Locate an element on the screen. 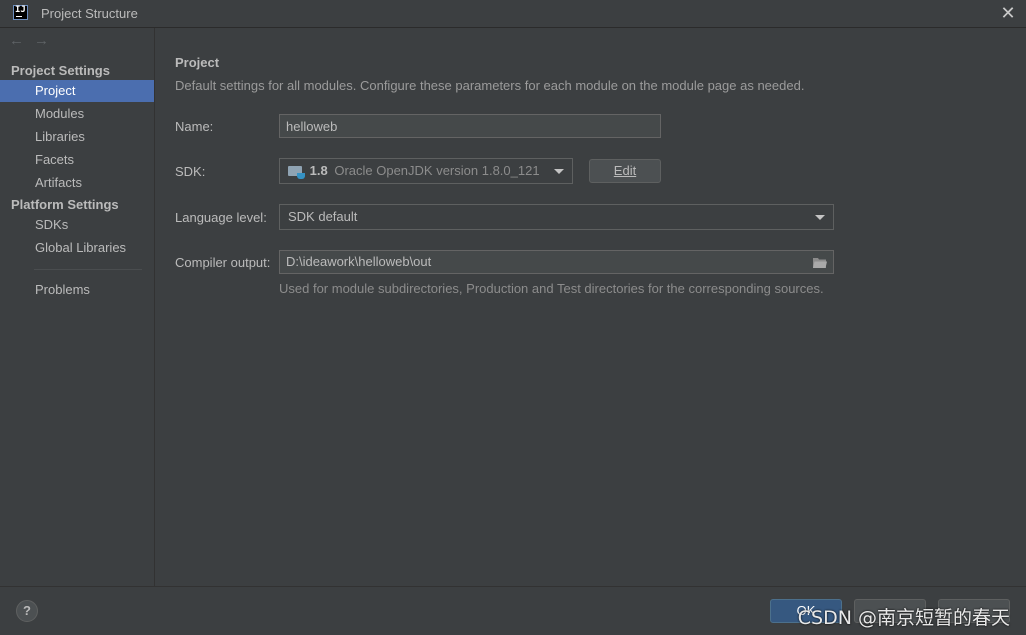 The height and width of the screenshot is (635, 1026). sdk-dropdown: 1.8 Oracle OpenJDK version 1.8.0_121 is located at coordinates (426, 171).